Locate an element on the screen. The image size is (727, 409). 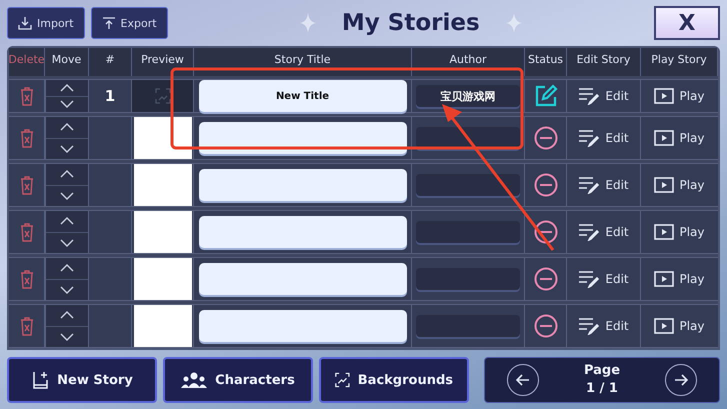
people-icon is located at coordinates (194, 380).